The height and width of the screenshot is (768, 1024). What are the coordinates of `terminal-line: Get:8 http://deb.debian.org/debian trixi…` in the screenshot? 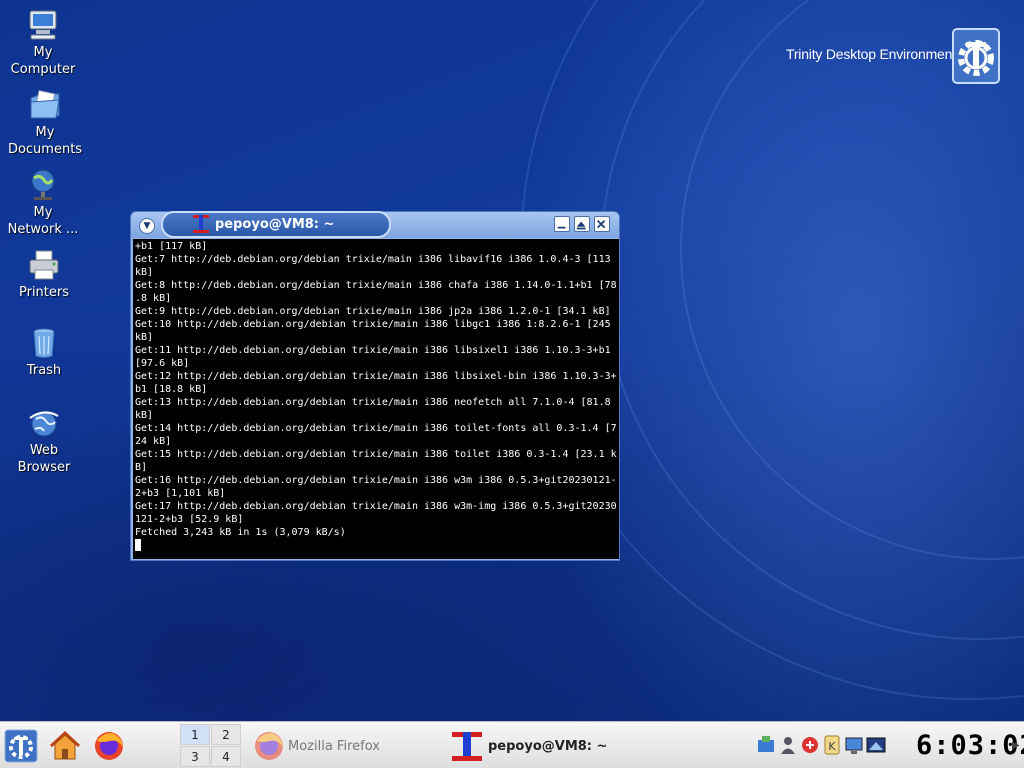 It's located at (376, 285).